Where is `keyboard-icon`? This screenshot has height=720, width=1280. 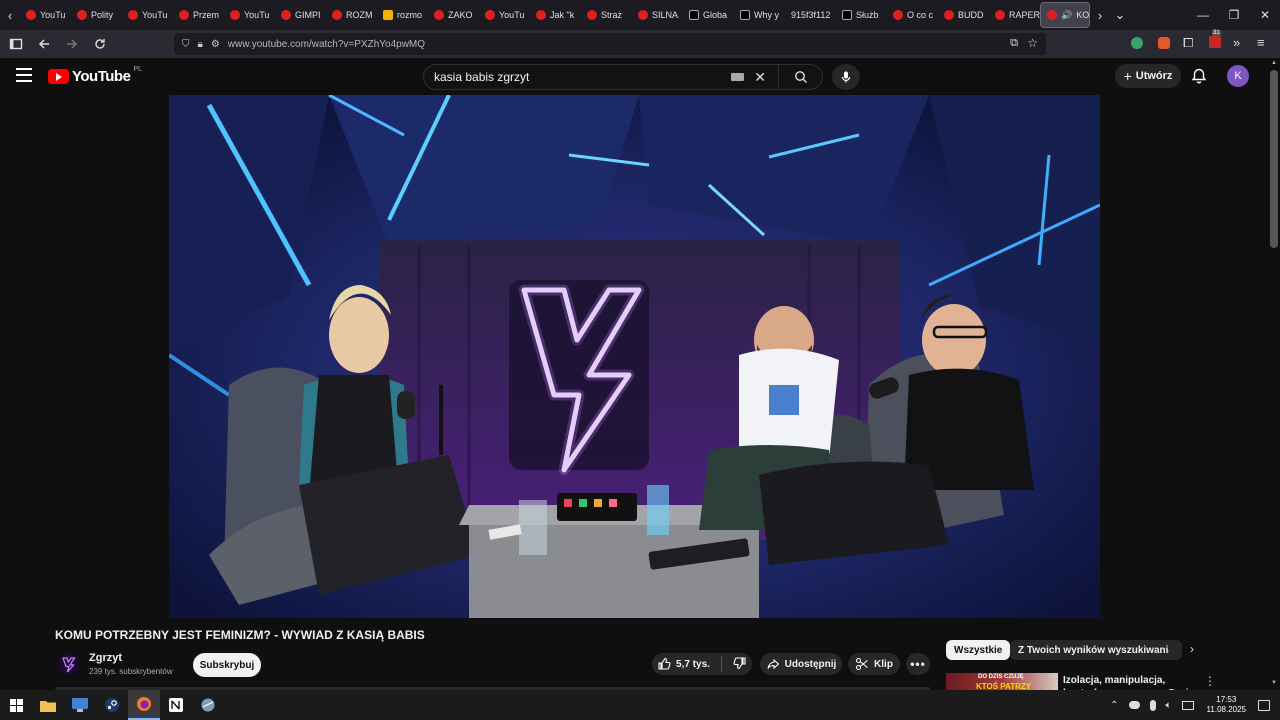 keyboard-icon is located at coordinates (738, 77).